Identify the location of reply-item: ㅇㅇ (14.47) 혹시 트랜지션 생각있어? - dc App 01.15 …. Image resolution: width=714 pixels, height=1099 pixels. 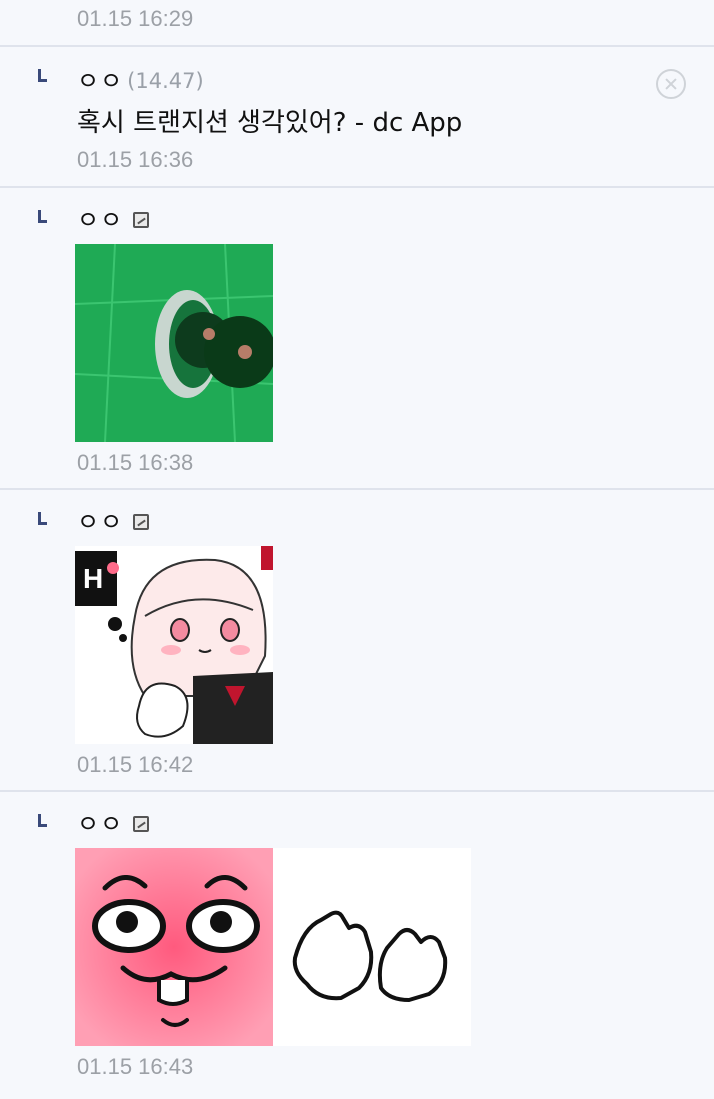
(357, 117).